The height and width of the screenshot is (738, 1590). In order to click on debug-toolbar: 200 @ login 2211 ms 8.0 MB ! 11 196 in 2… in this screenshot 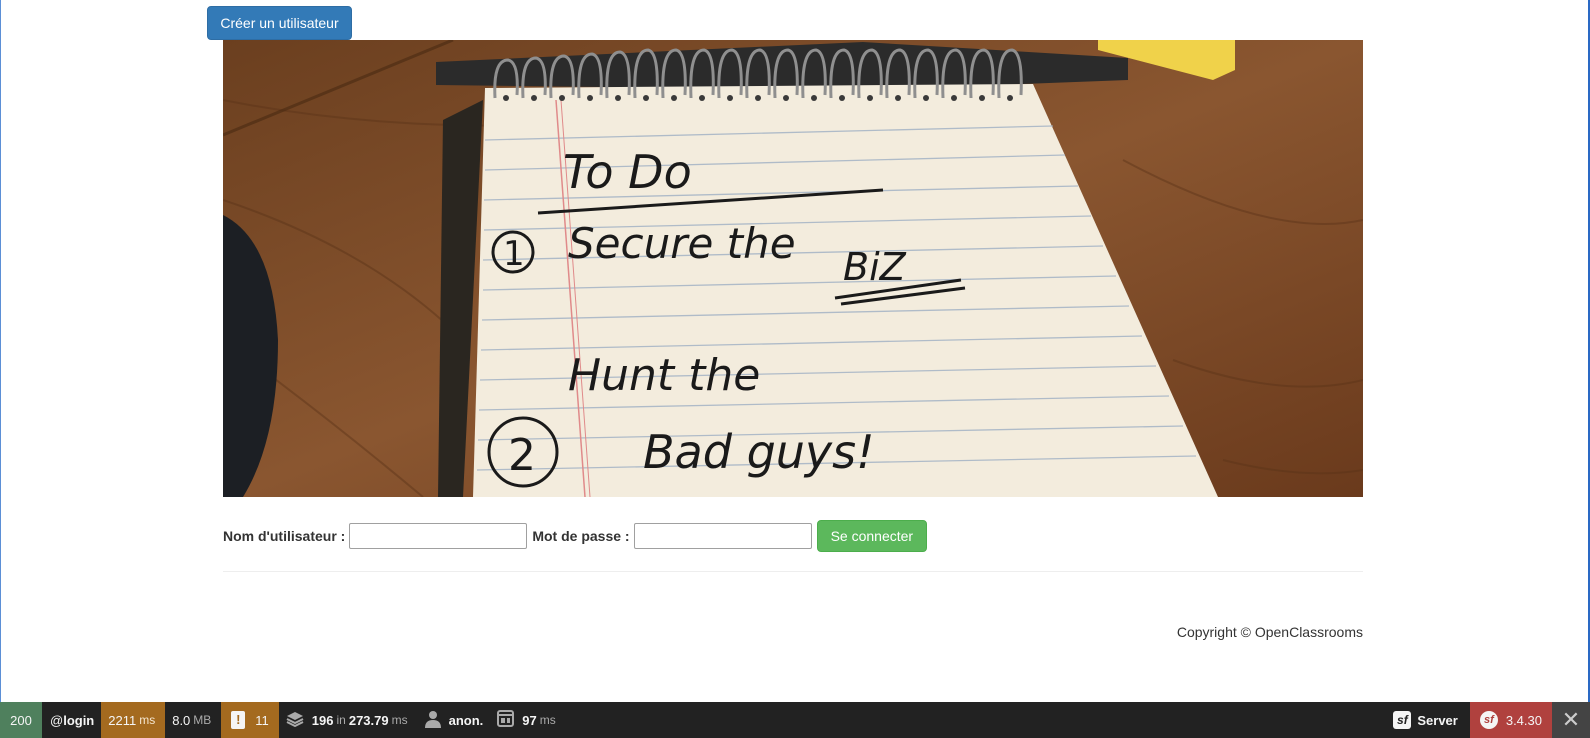, I will do `click(795, 720)`.